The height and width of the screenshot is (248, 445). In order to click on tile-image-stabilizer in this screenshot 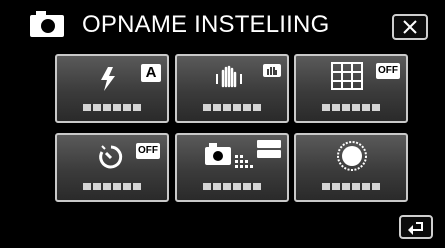, I will do `click(232, 88)`.